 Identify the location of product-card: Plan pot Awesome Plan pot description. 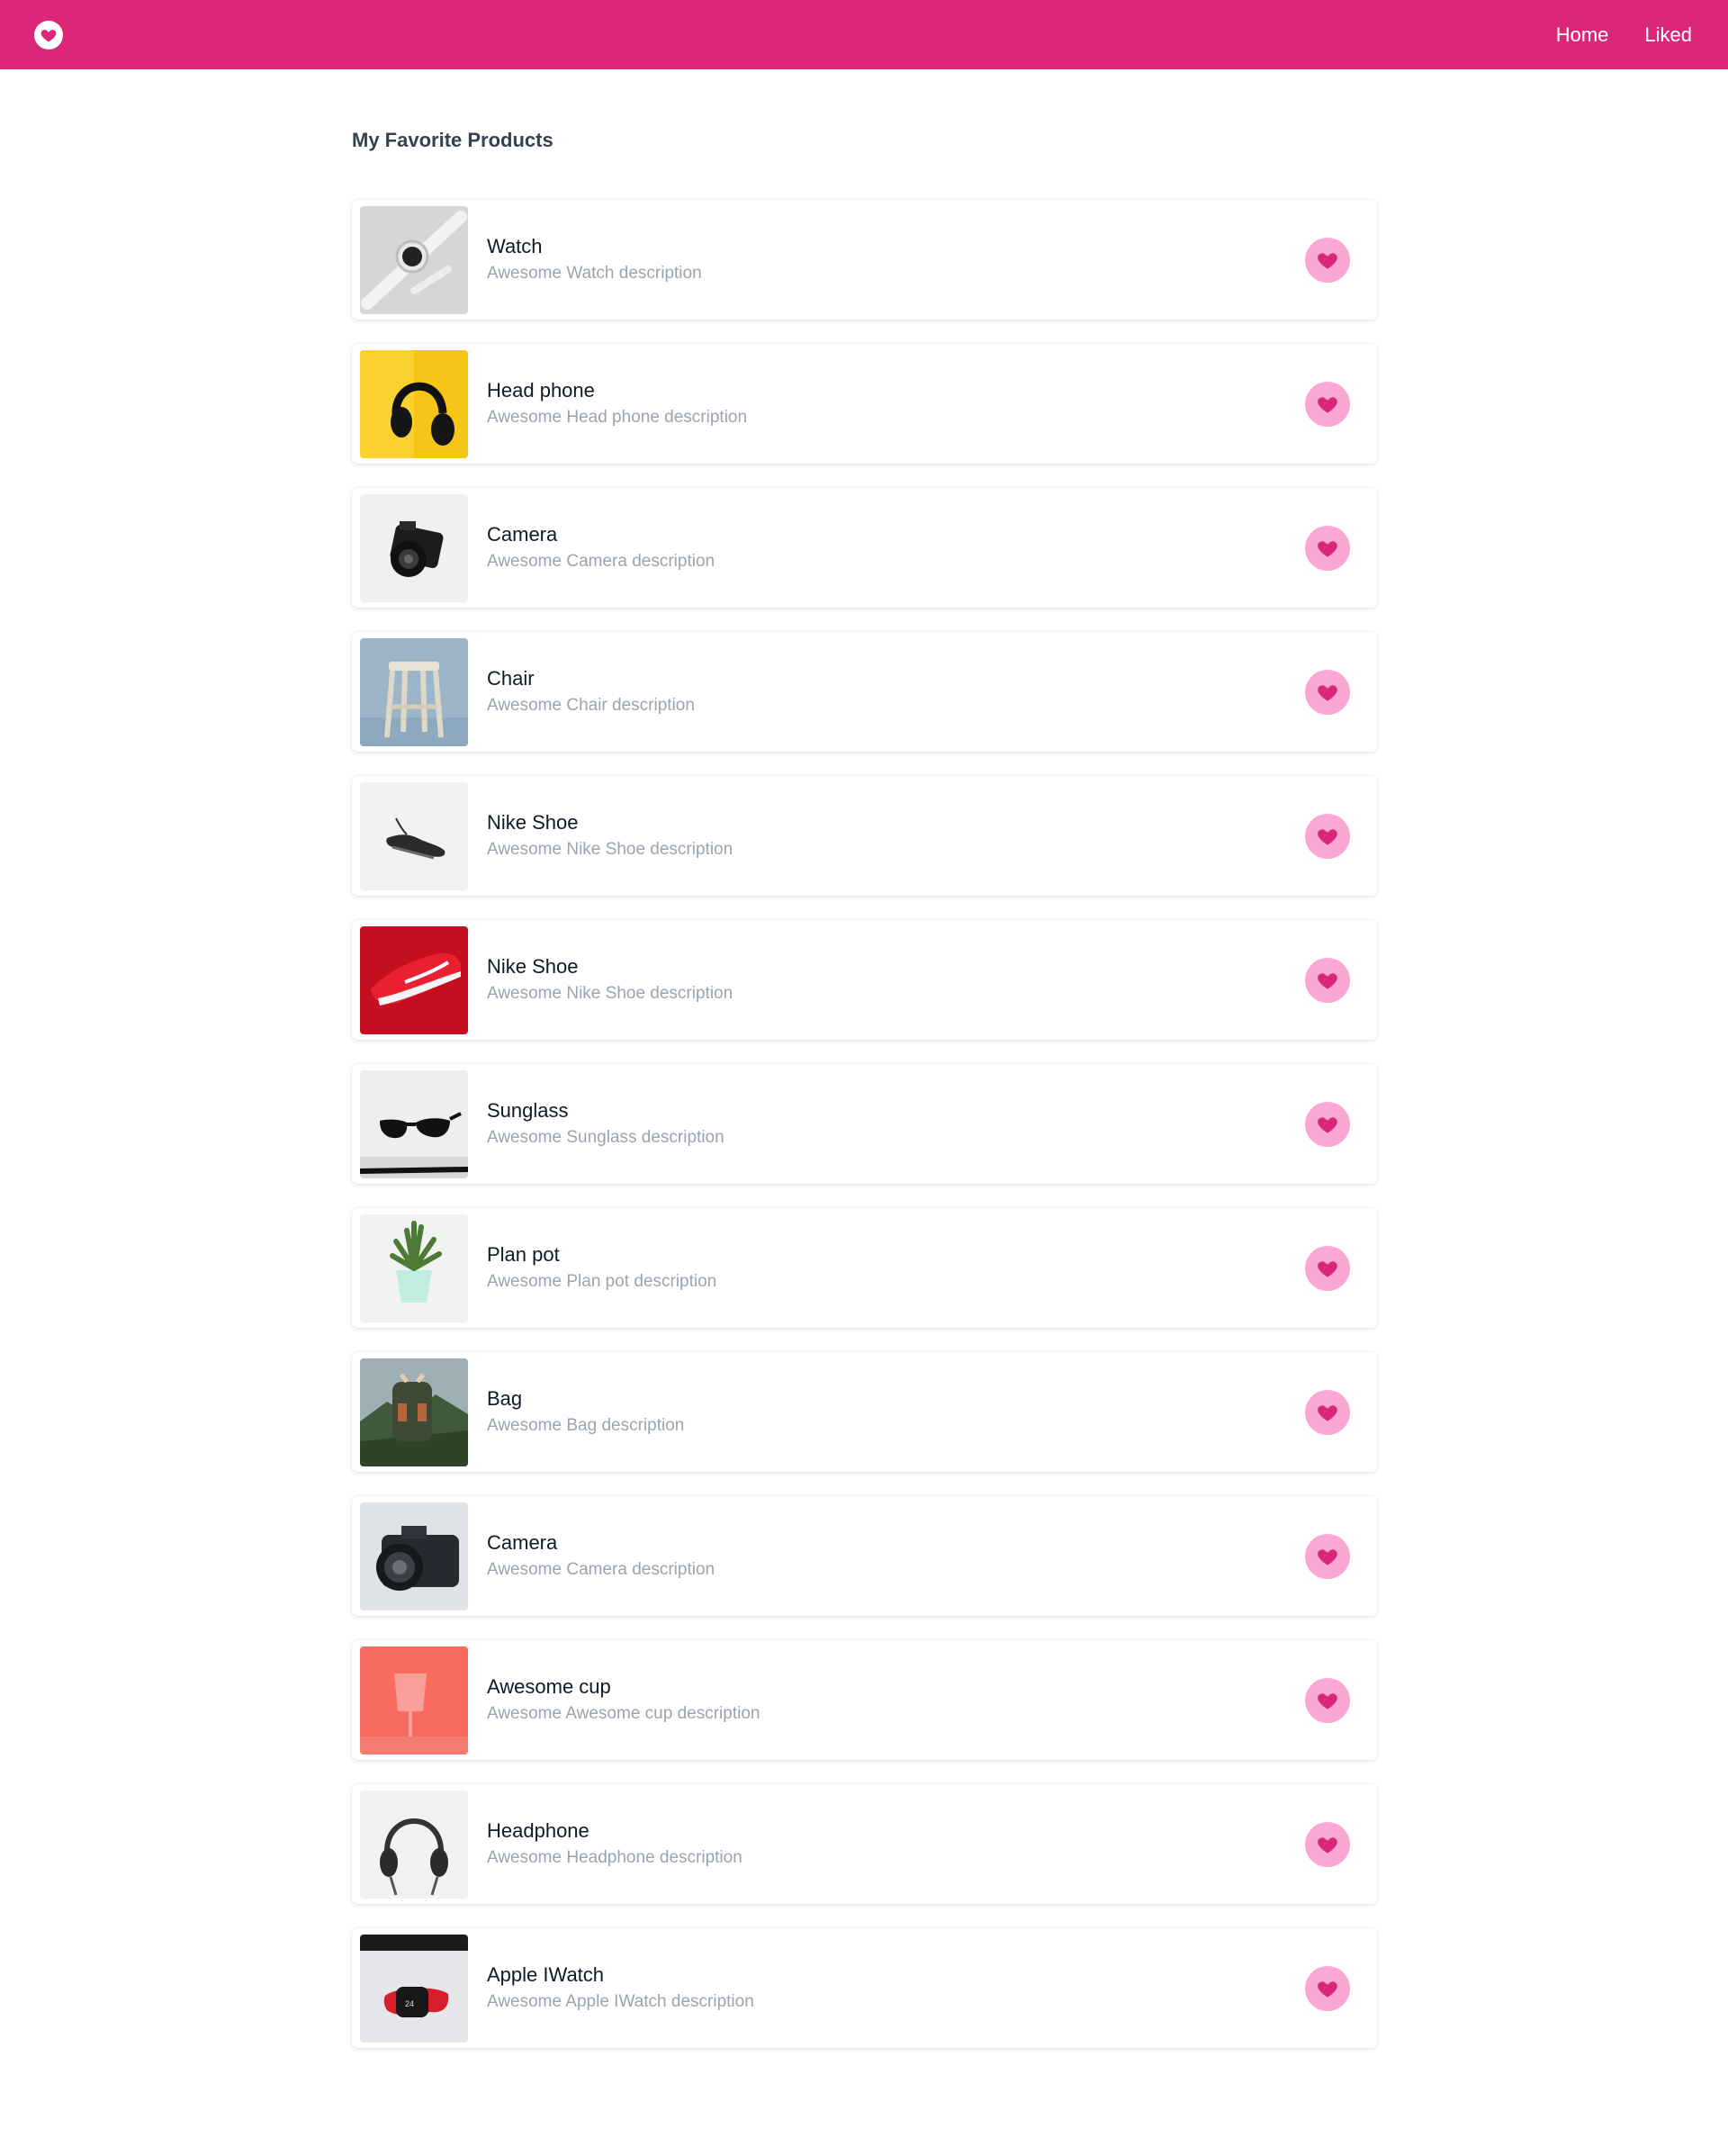
(864, 1268).